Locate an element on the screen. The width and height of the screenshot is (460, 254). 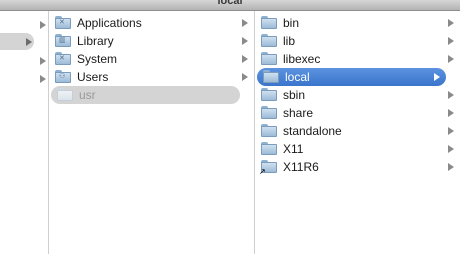
list-item-standalone: standalone is located at coordinates (357, 131).